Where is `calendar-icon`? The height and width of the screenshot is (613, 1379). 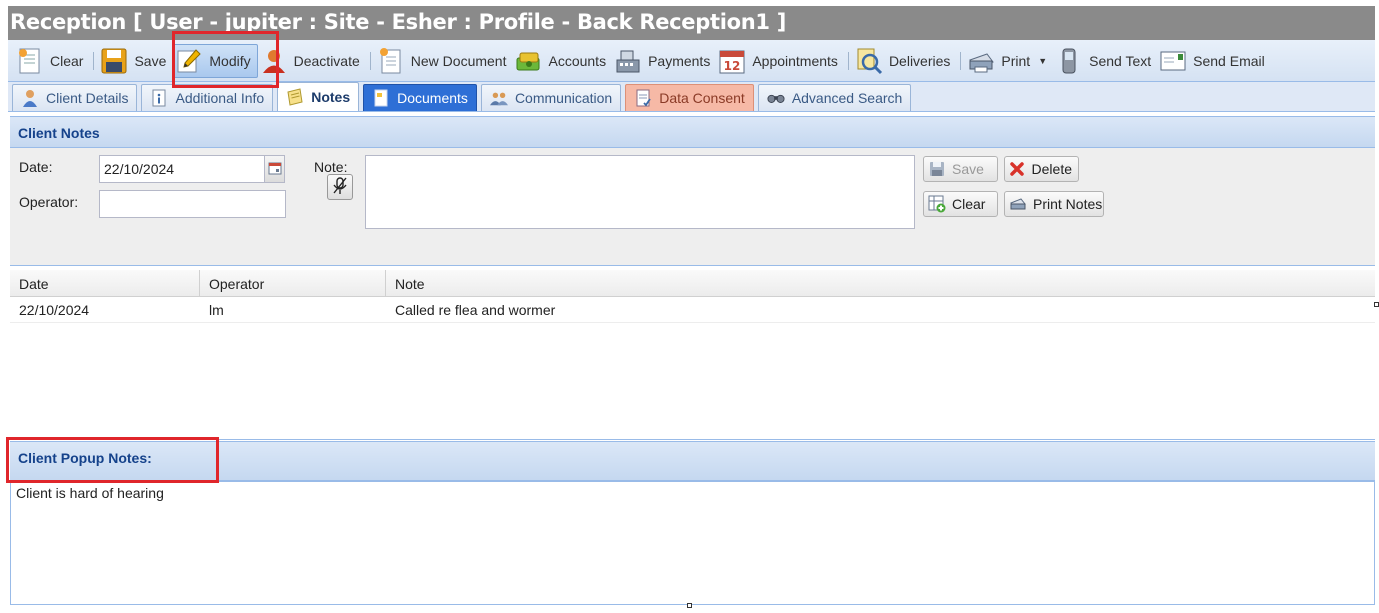
calendar-icon is located at coordinates (275, 169).